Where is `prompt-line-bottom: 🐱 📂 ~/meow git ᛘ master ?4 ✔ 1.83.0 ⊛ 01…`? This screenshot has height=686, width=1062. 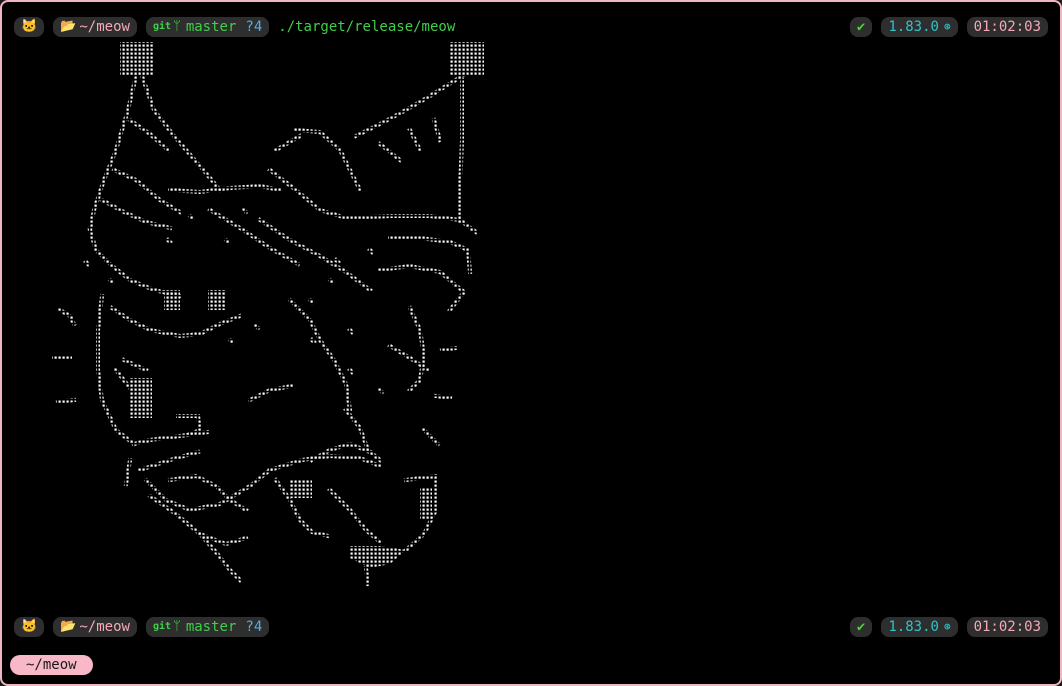
prompt-line-bottom: 🐱 📂 ~/meow git ᛘ master ?4 ✔ 1.83.0 ⊛ 01… is located at coordinates (531, 627).